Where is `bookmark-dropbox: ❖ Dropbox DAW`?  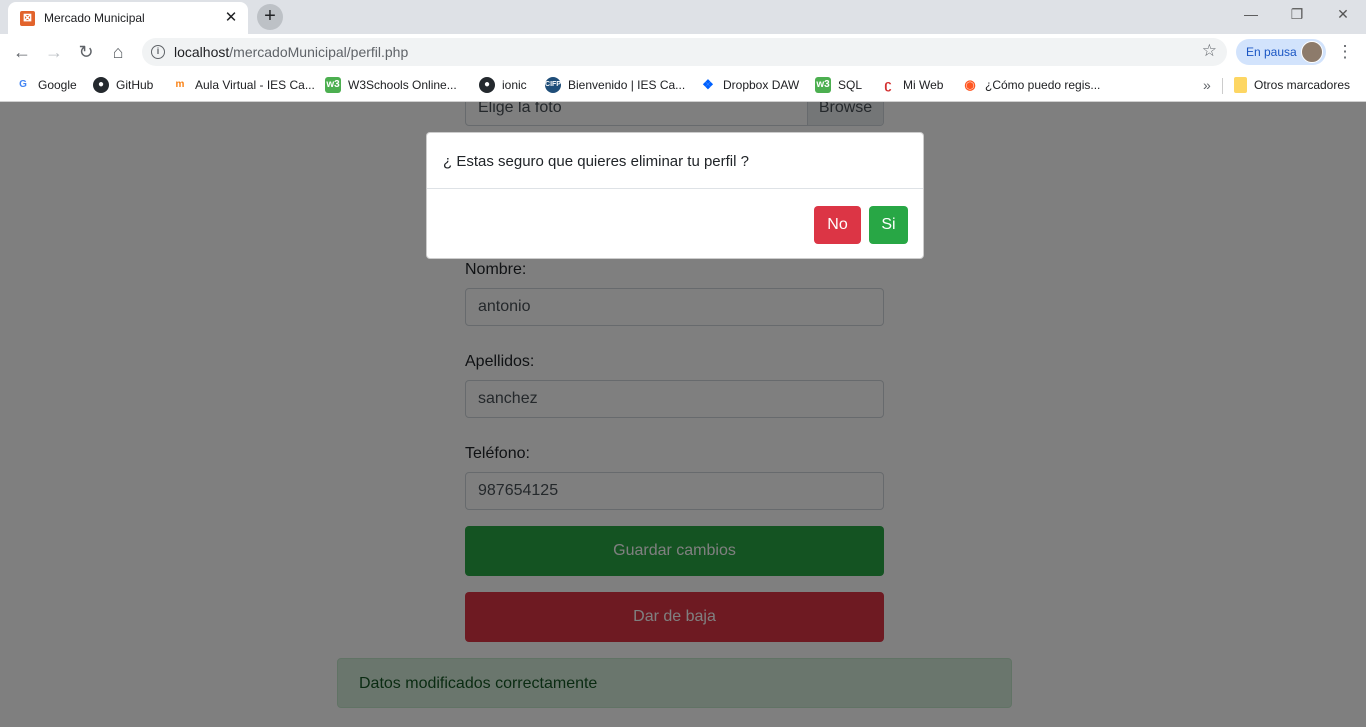 bookmark-dropbox: ❖ Dropbox DAW is located at coordinates (749, 85).